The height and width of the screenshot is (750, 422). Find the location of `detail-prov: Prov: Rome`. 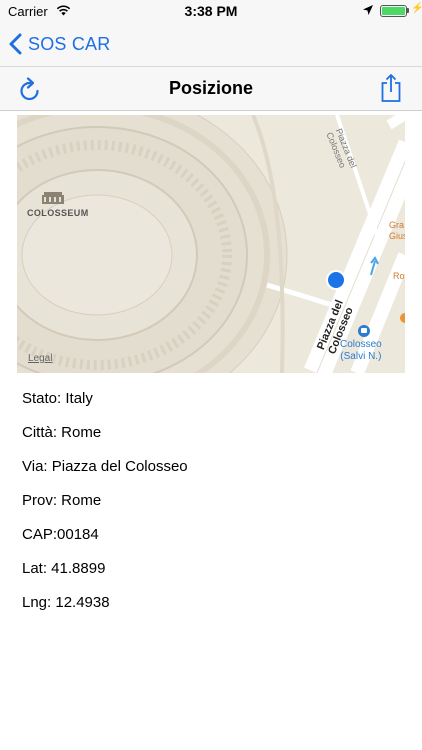

detail-prov: Prov: Rome is located at coordinates (62, 500).